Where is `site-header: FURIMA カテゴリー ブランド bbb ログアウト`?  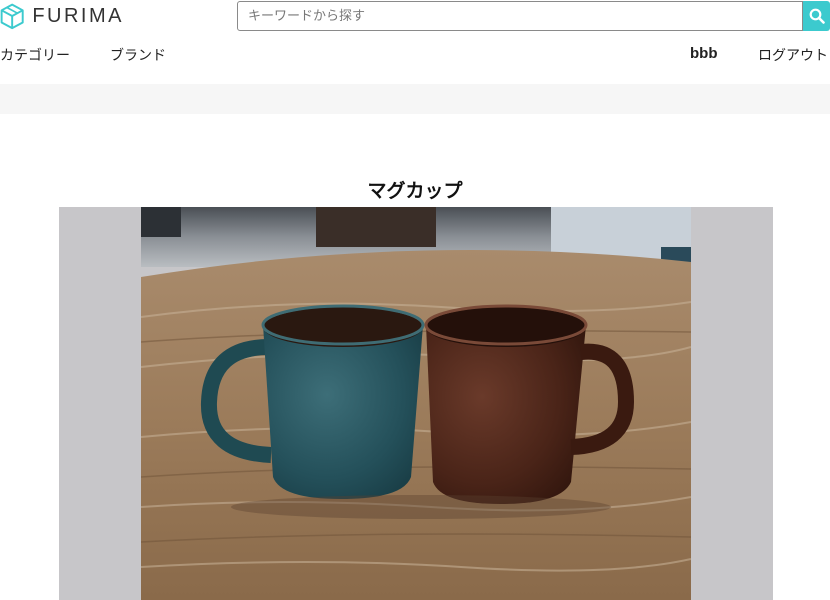 site-header: FURIMA カテゴリー ブランド bbb ログアウト is located at coordinates (415, 42).